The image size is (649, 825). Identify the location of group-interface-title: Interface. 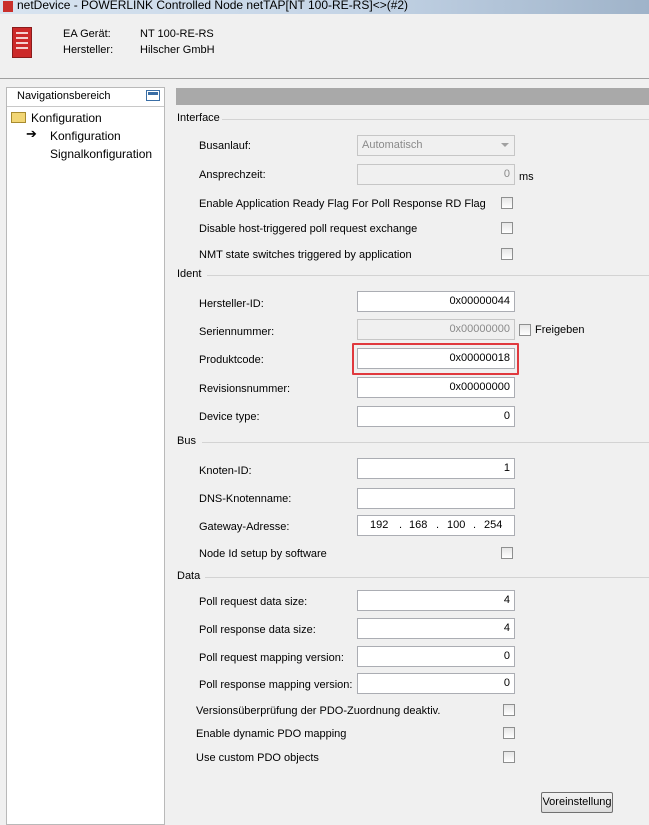
(198, 118).